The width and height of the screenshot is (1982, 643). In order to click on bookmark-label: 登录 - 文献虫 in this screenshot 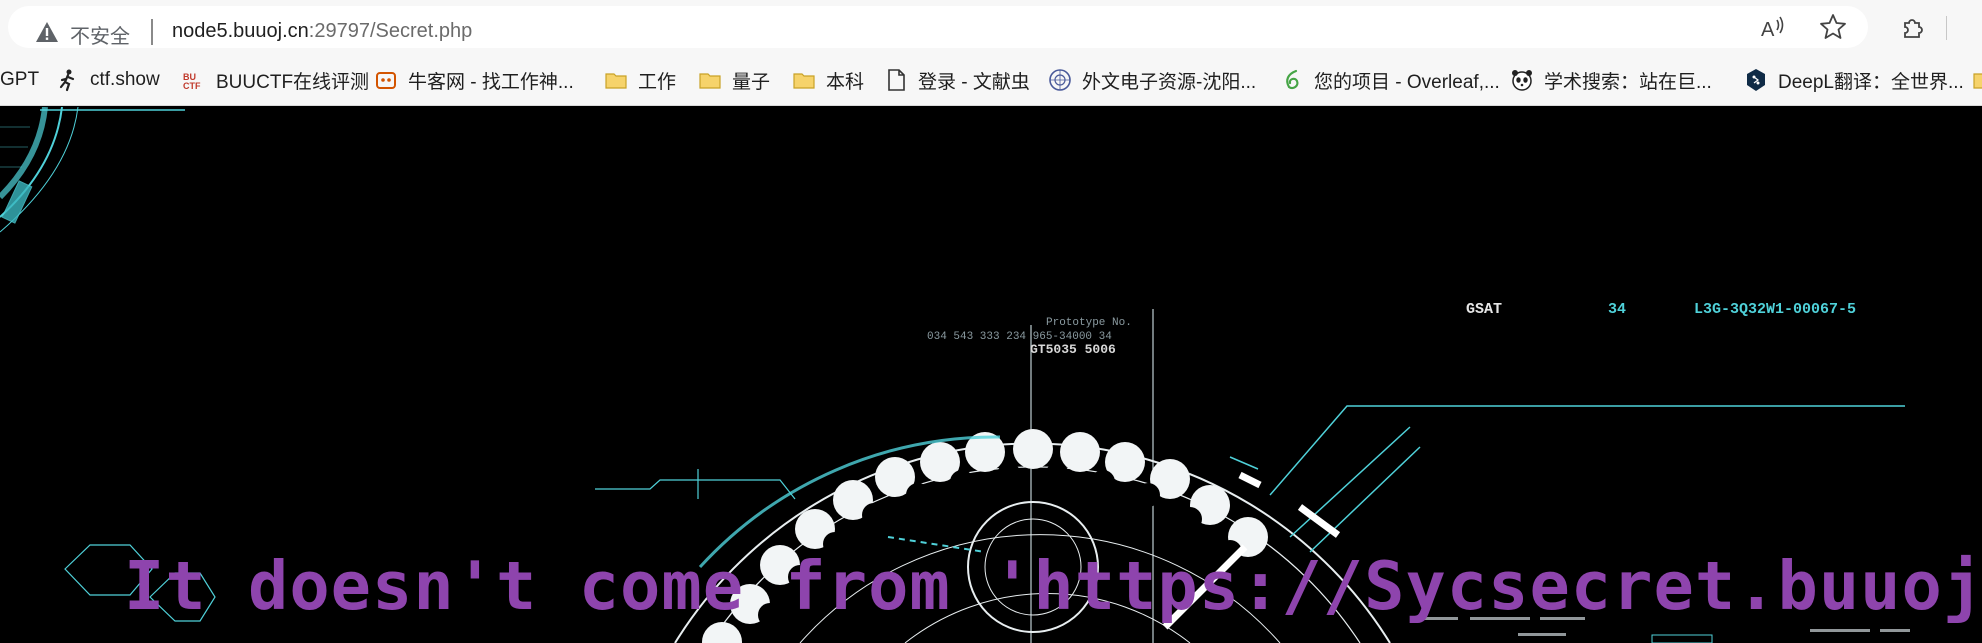, I will do `click(974, 82)`.